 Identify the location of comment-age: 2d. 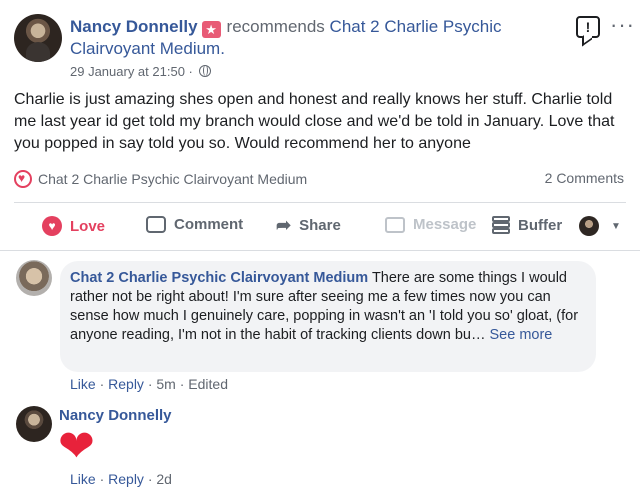
(164, 479).